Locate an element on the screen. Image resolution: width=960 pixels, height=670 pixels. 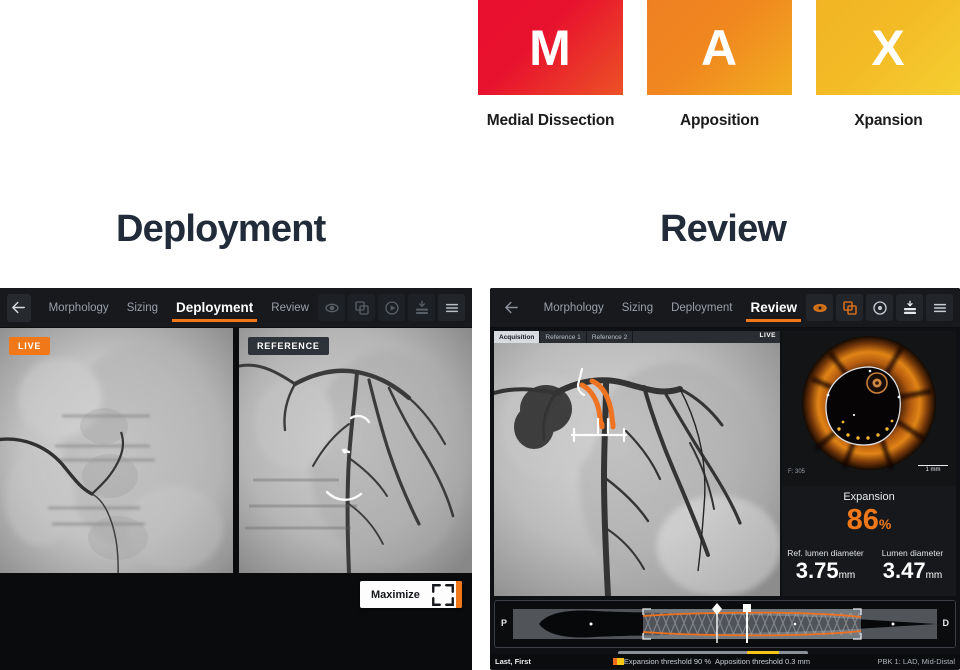
patient-name: Last, First is located at coordinates (513, 661).